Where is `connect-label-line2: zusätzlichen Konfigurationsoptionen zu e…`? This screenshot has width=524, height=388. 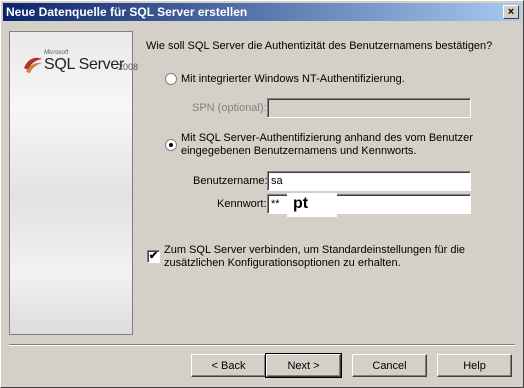
connect-label-line2: zusätzlichen Konfigurationsoptionen zu e… is located at coordinates (282, 263).